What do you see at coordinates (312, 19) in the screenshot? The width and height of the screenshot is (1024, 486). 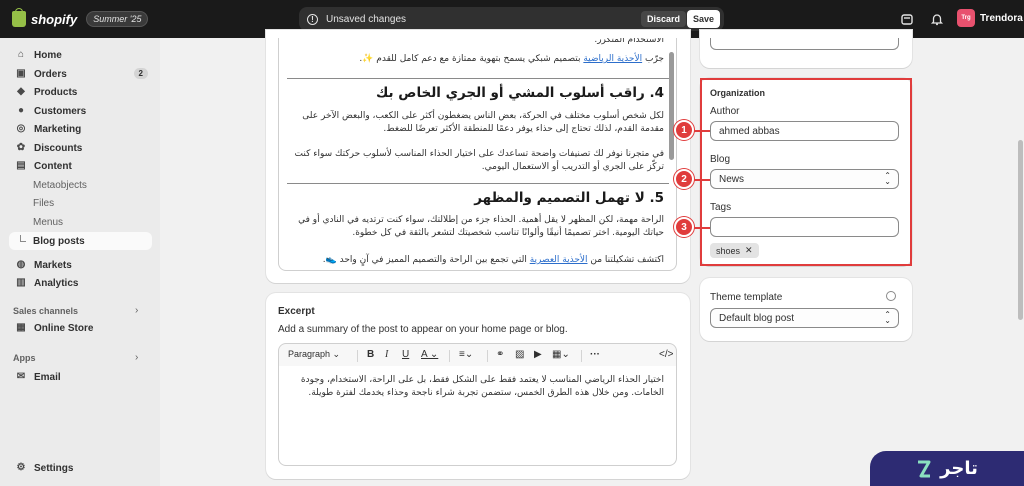 I see `alert-icon: !` at bounding box center [312, 19].